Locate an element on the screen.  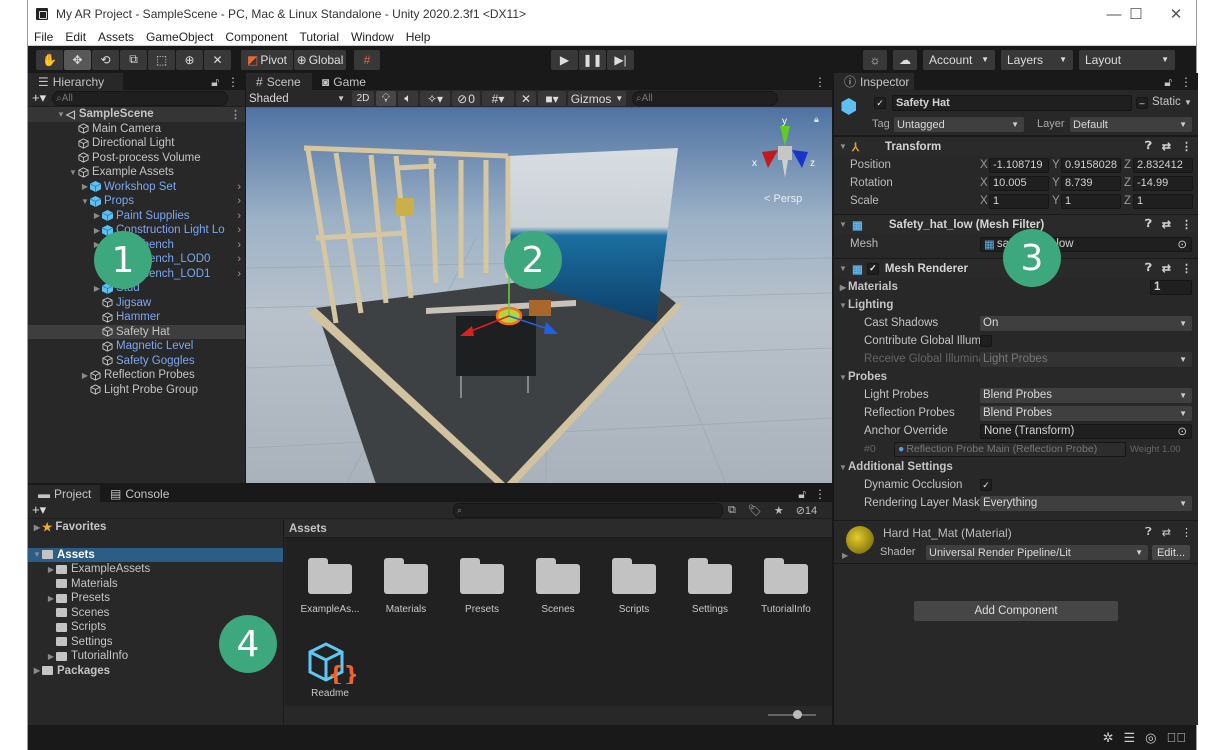
lighting-toggle: 💡︎ is located at coordinates (386, 98).